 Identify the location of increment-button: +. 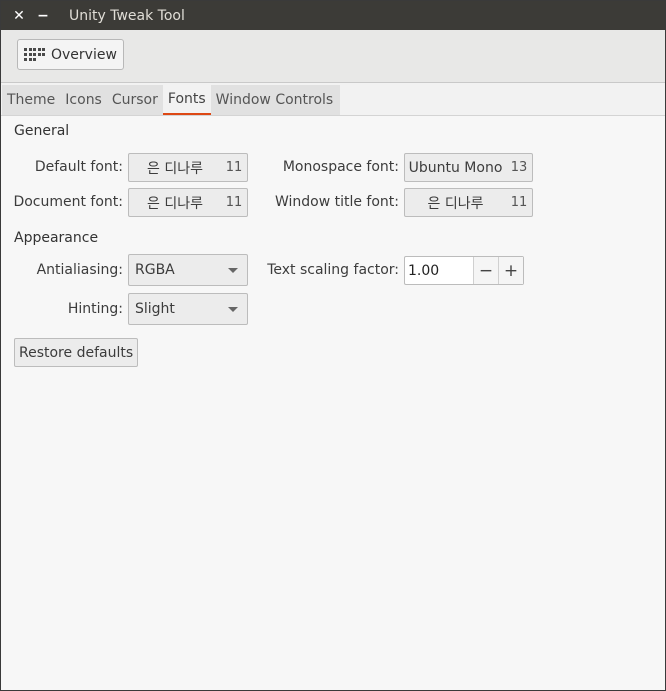
(510, 270).